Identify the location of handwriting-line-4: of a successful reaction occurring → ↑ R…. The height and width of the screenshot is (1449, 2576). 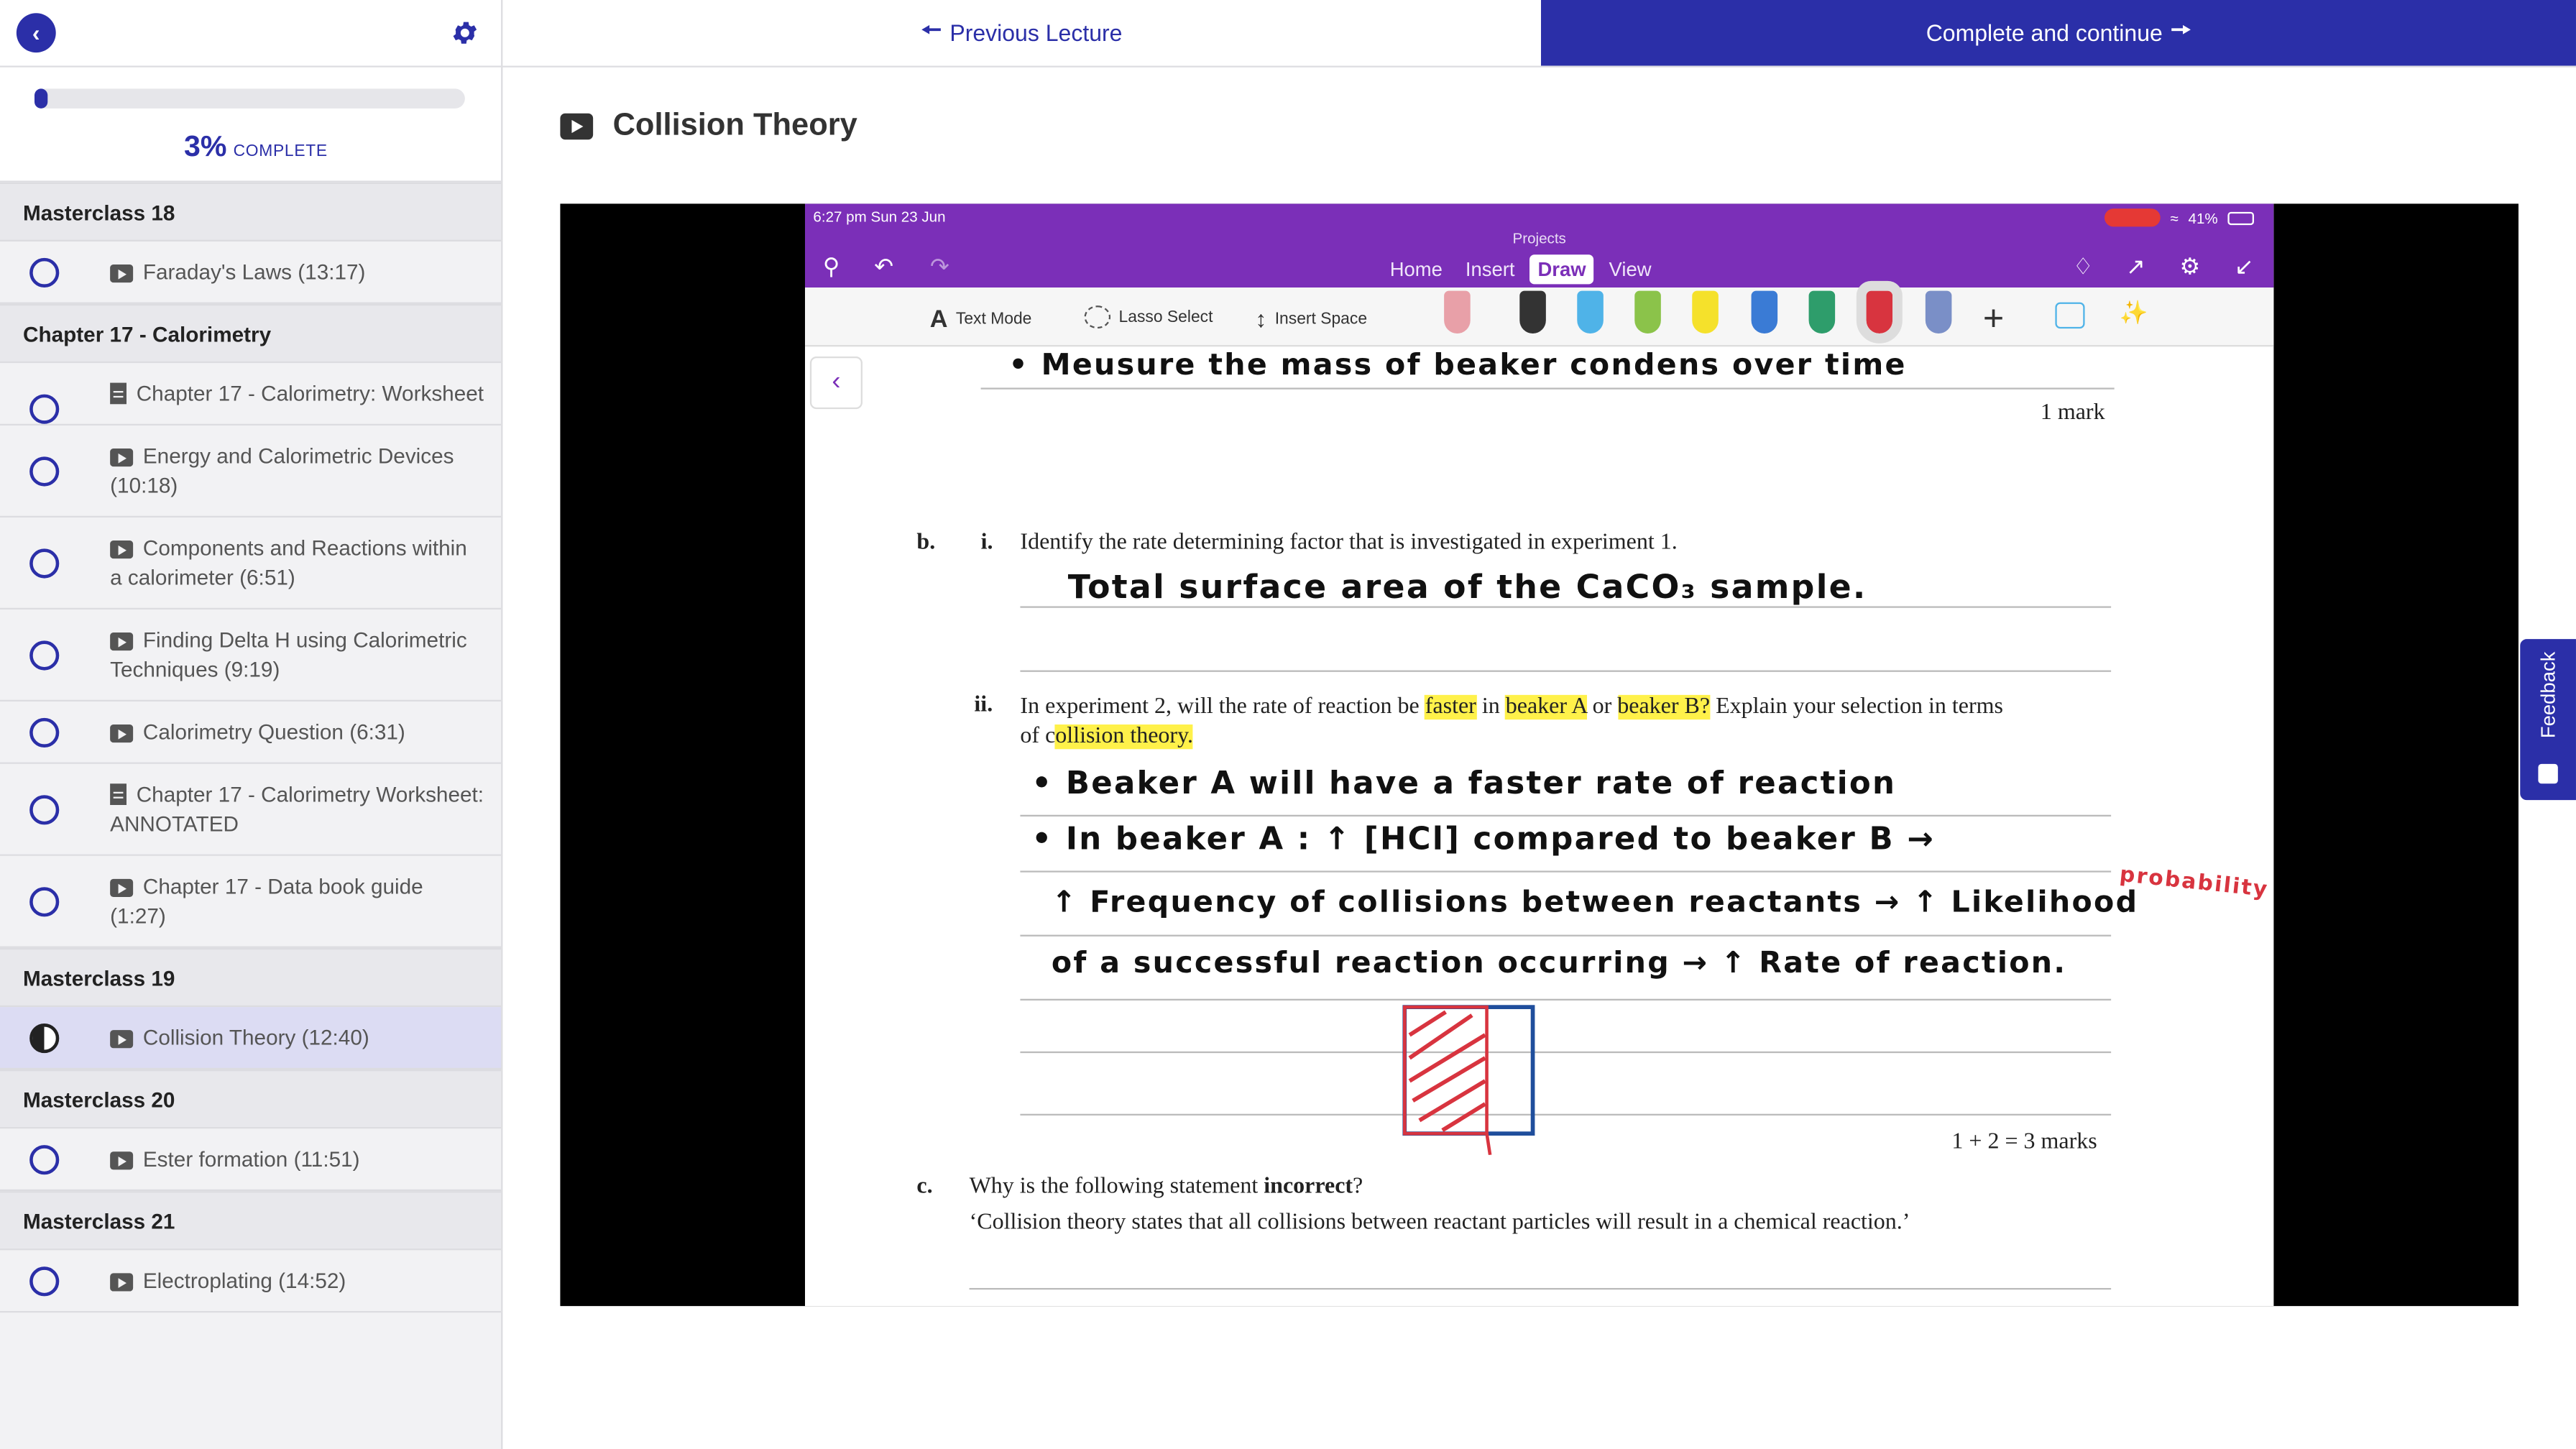
(1559, 963).